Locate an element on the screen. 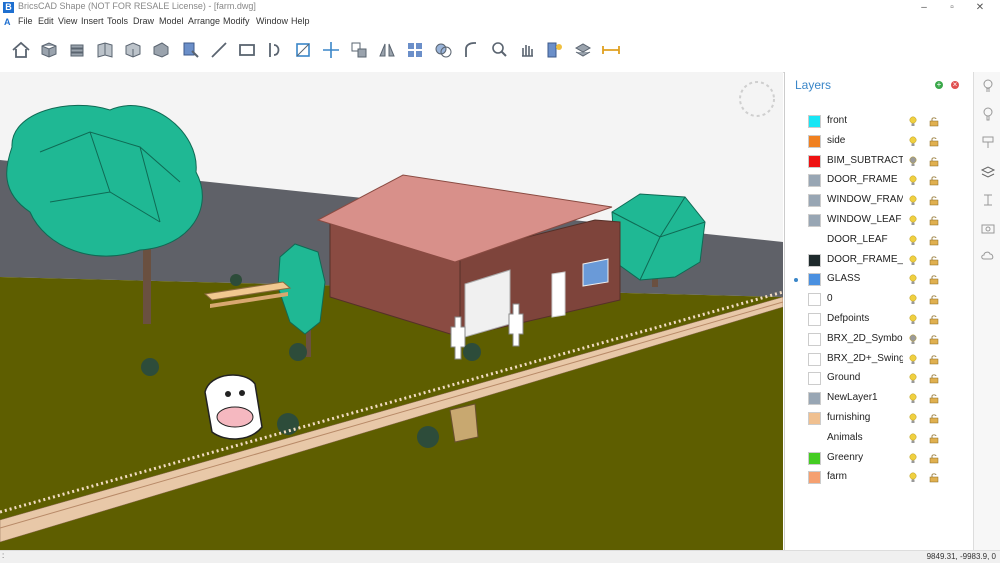 The image size is (1000, 563). menu-view: View is located at coordinates (67, 21).